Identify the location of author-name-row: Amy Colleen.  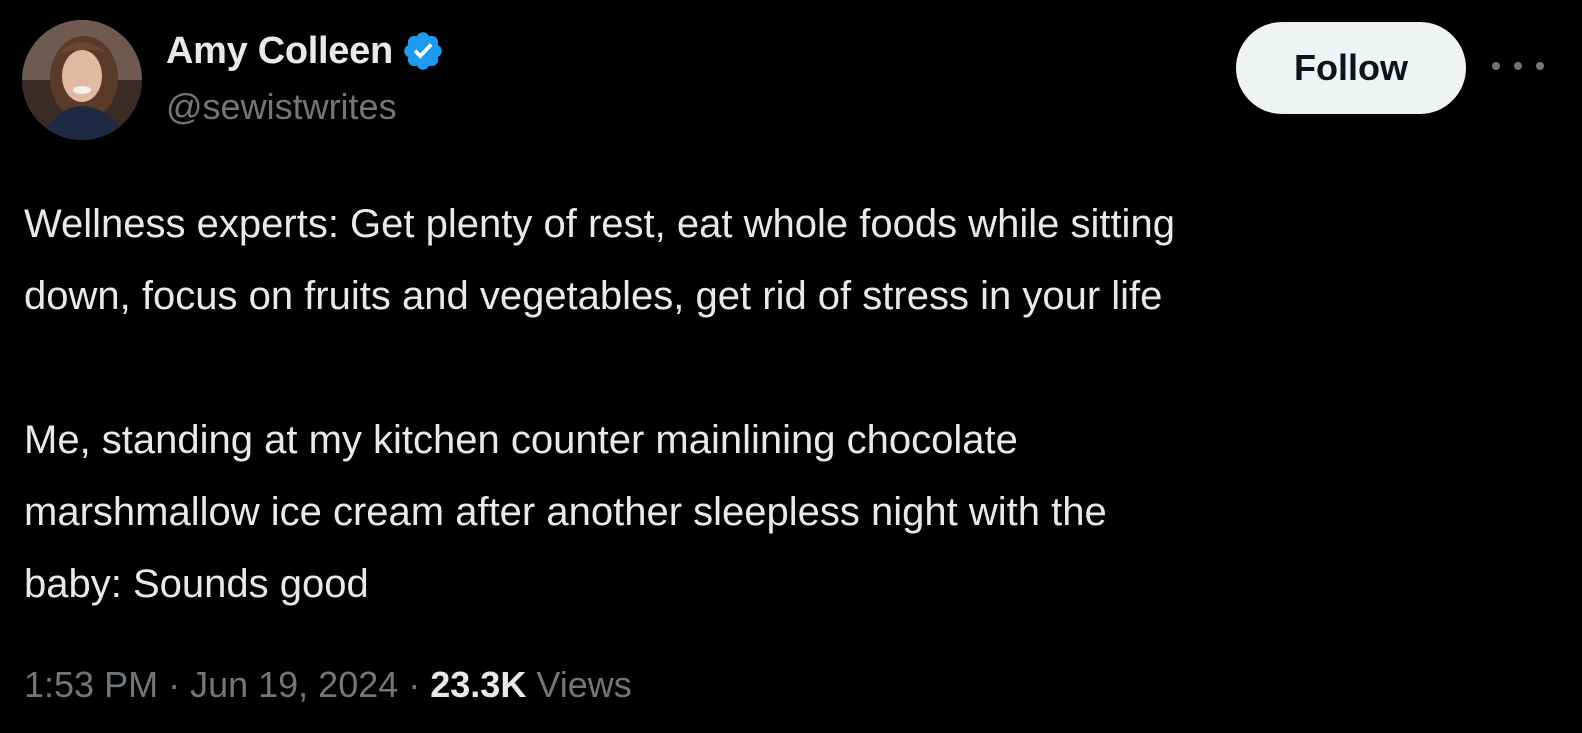
(305, 51).